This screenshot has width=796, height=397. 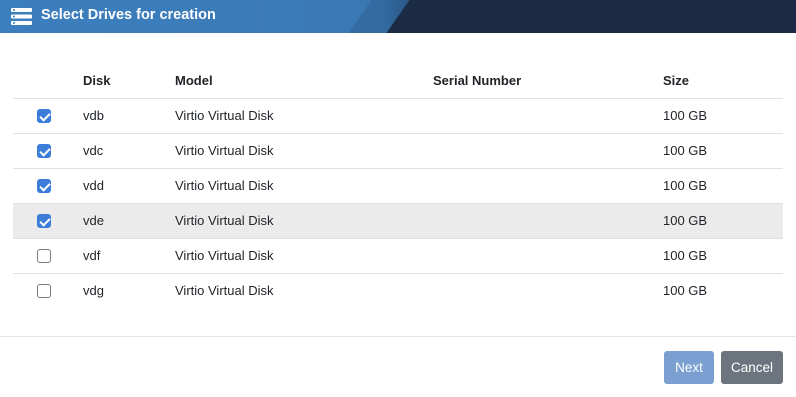 What do you see at coordinates (304, 81) in the screenshot?
I see `column-header-model: Model` at bounding box center [304, 81].